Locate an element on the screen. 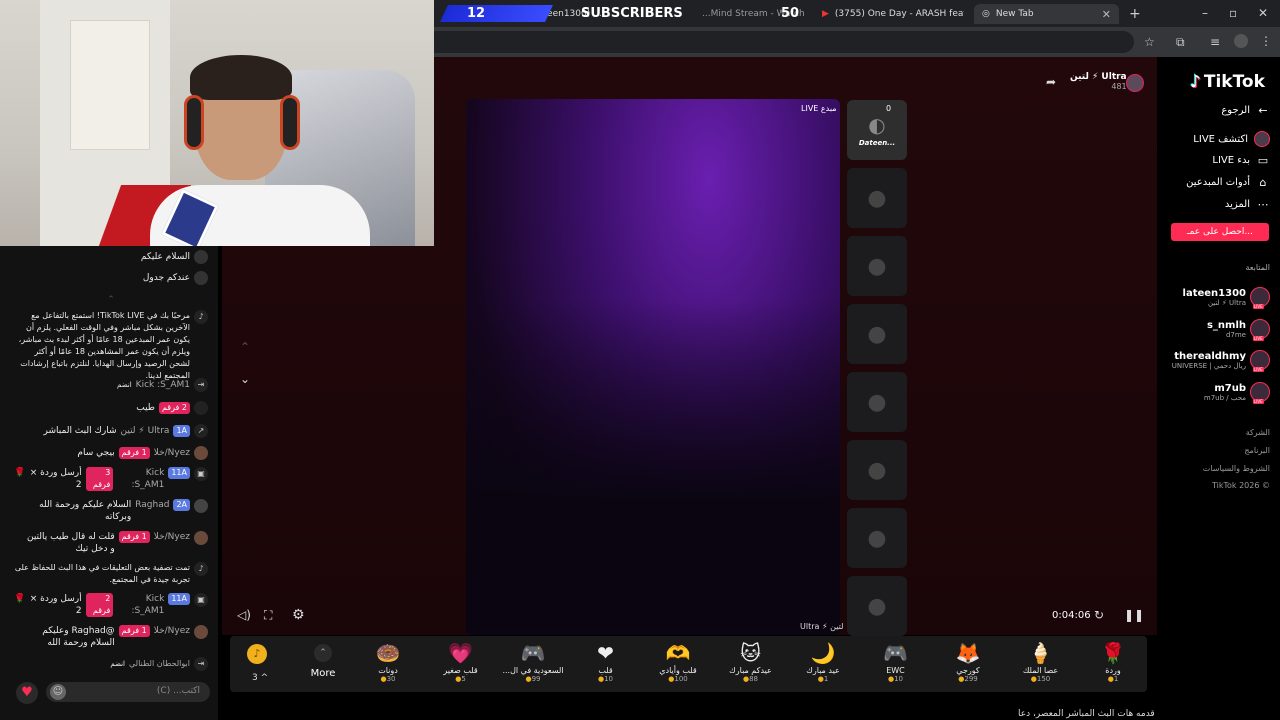  gift-item: 🎮 EWC 10● is located at coordinates (896, 661).